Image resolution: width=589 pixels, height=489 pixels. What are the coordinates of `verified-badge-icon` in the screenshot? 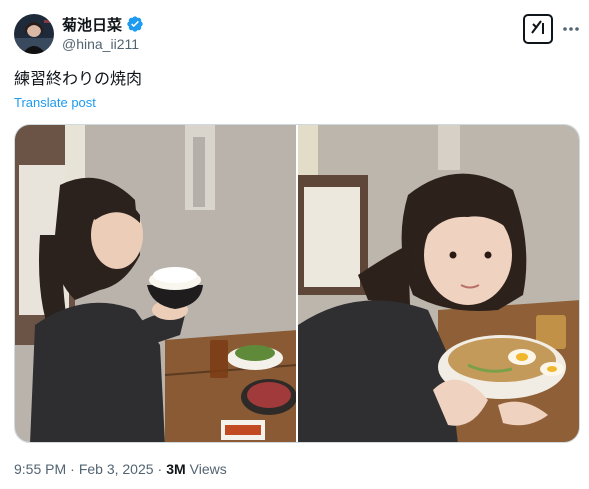 It's located at (135, 24).